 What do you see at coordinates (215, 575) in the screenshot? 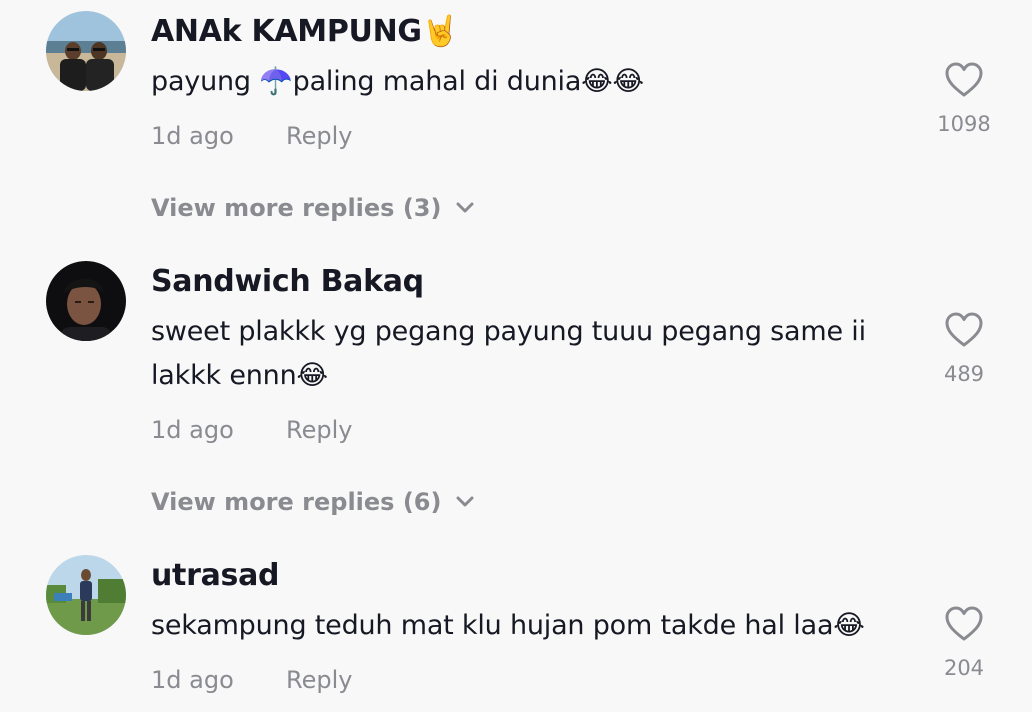
I see `comment-username: utrasad` at bounding box center [215, 575].